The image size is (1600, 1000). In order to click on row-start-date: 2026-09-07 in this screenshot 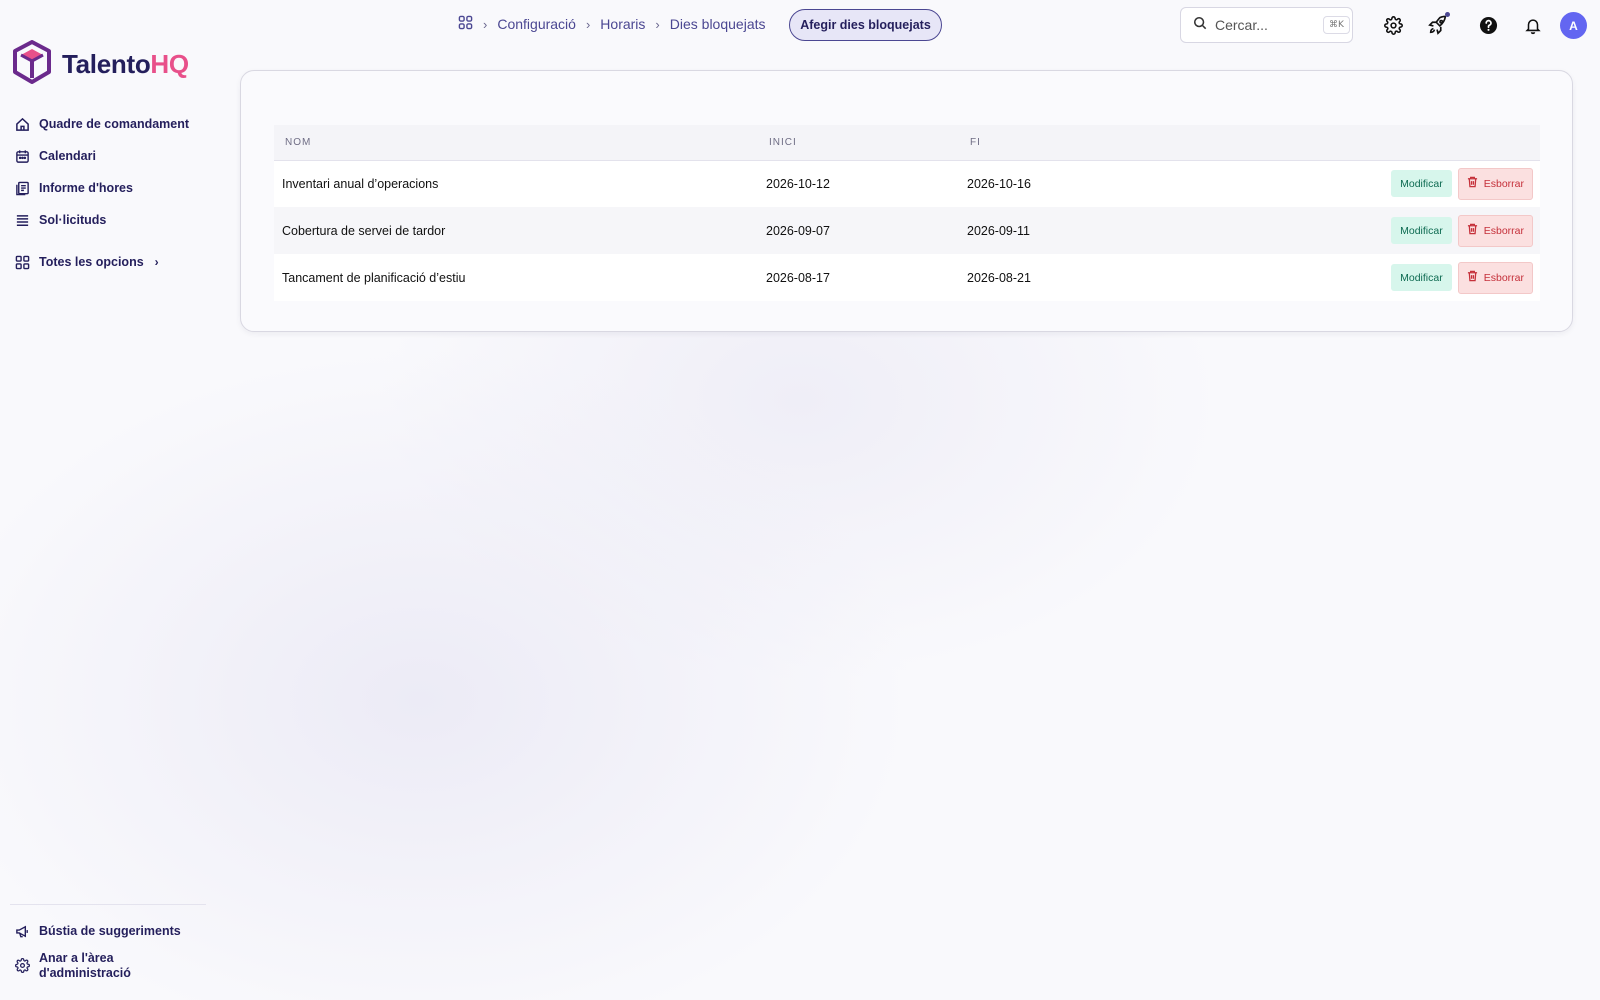, I will do `click(798, 230)`.